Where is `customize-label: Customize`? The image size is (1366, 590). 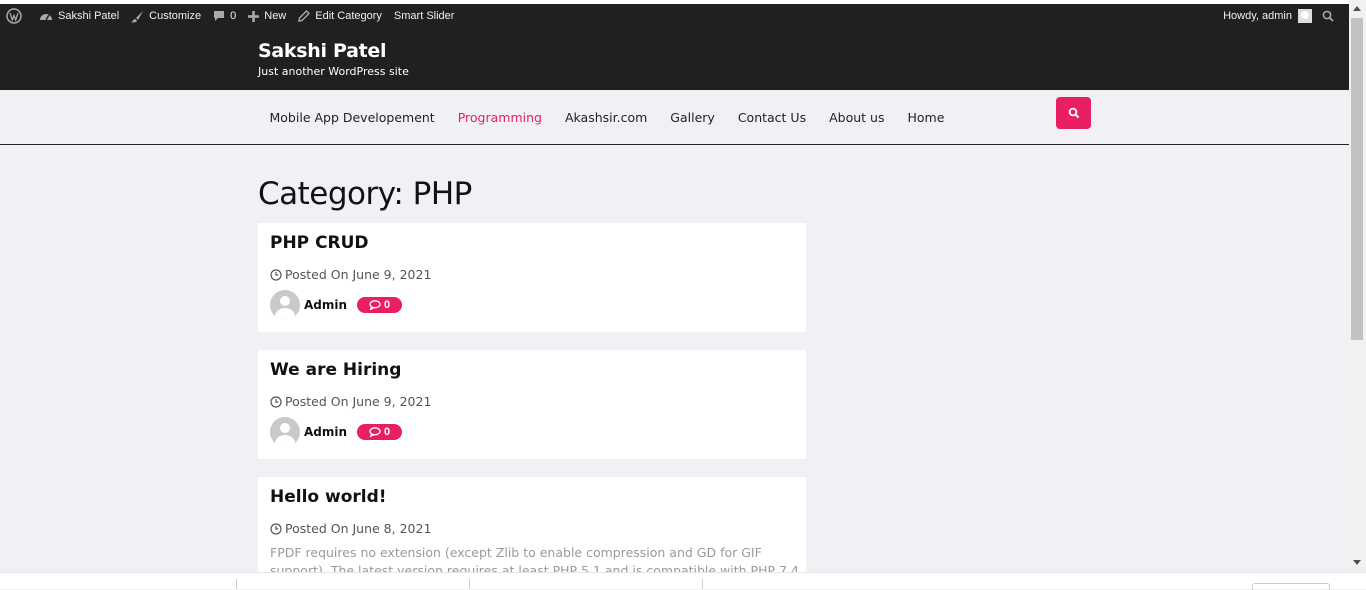
customize-label: Customize is located at coordinates (175, 16).